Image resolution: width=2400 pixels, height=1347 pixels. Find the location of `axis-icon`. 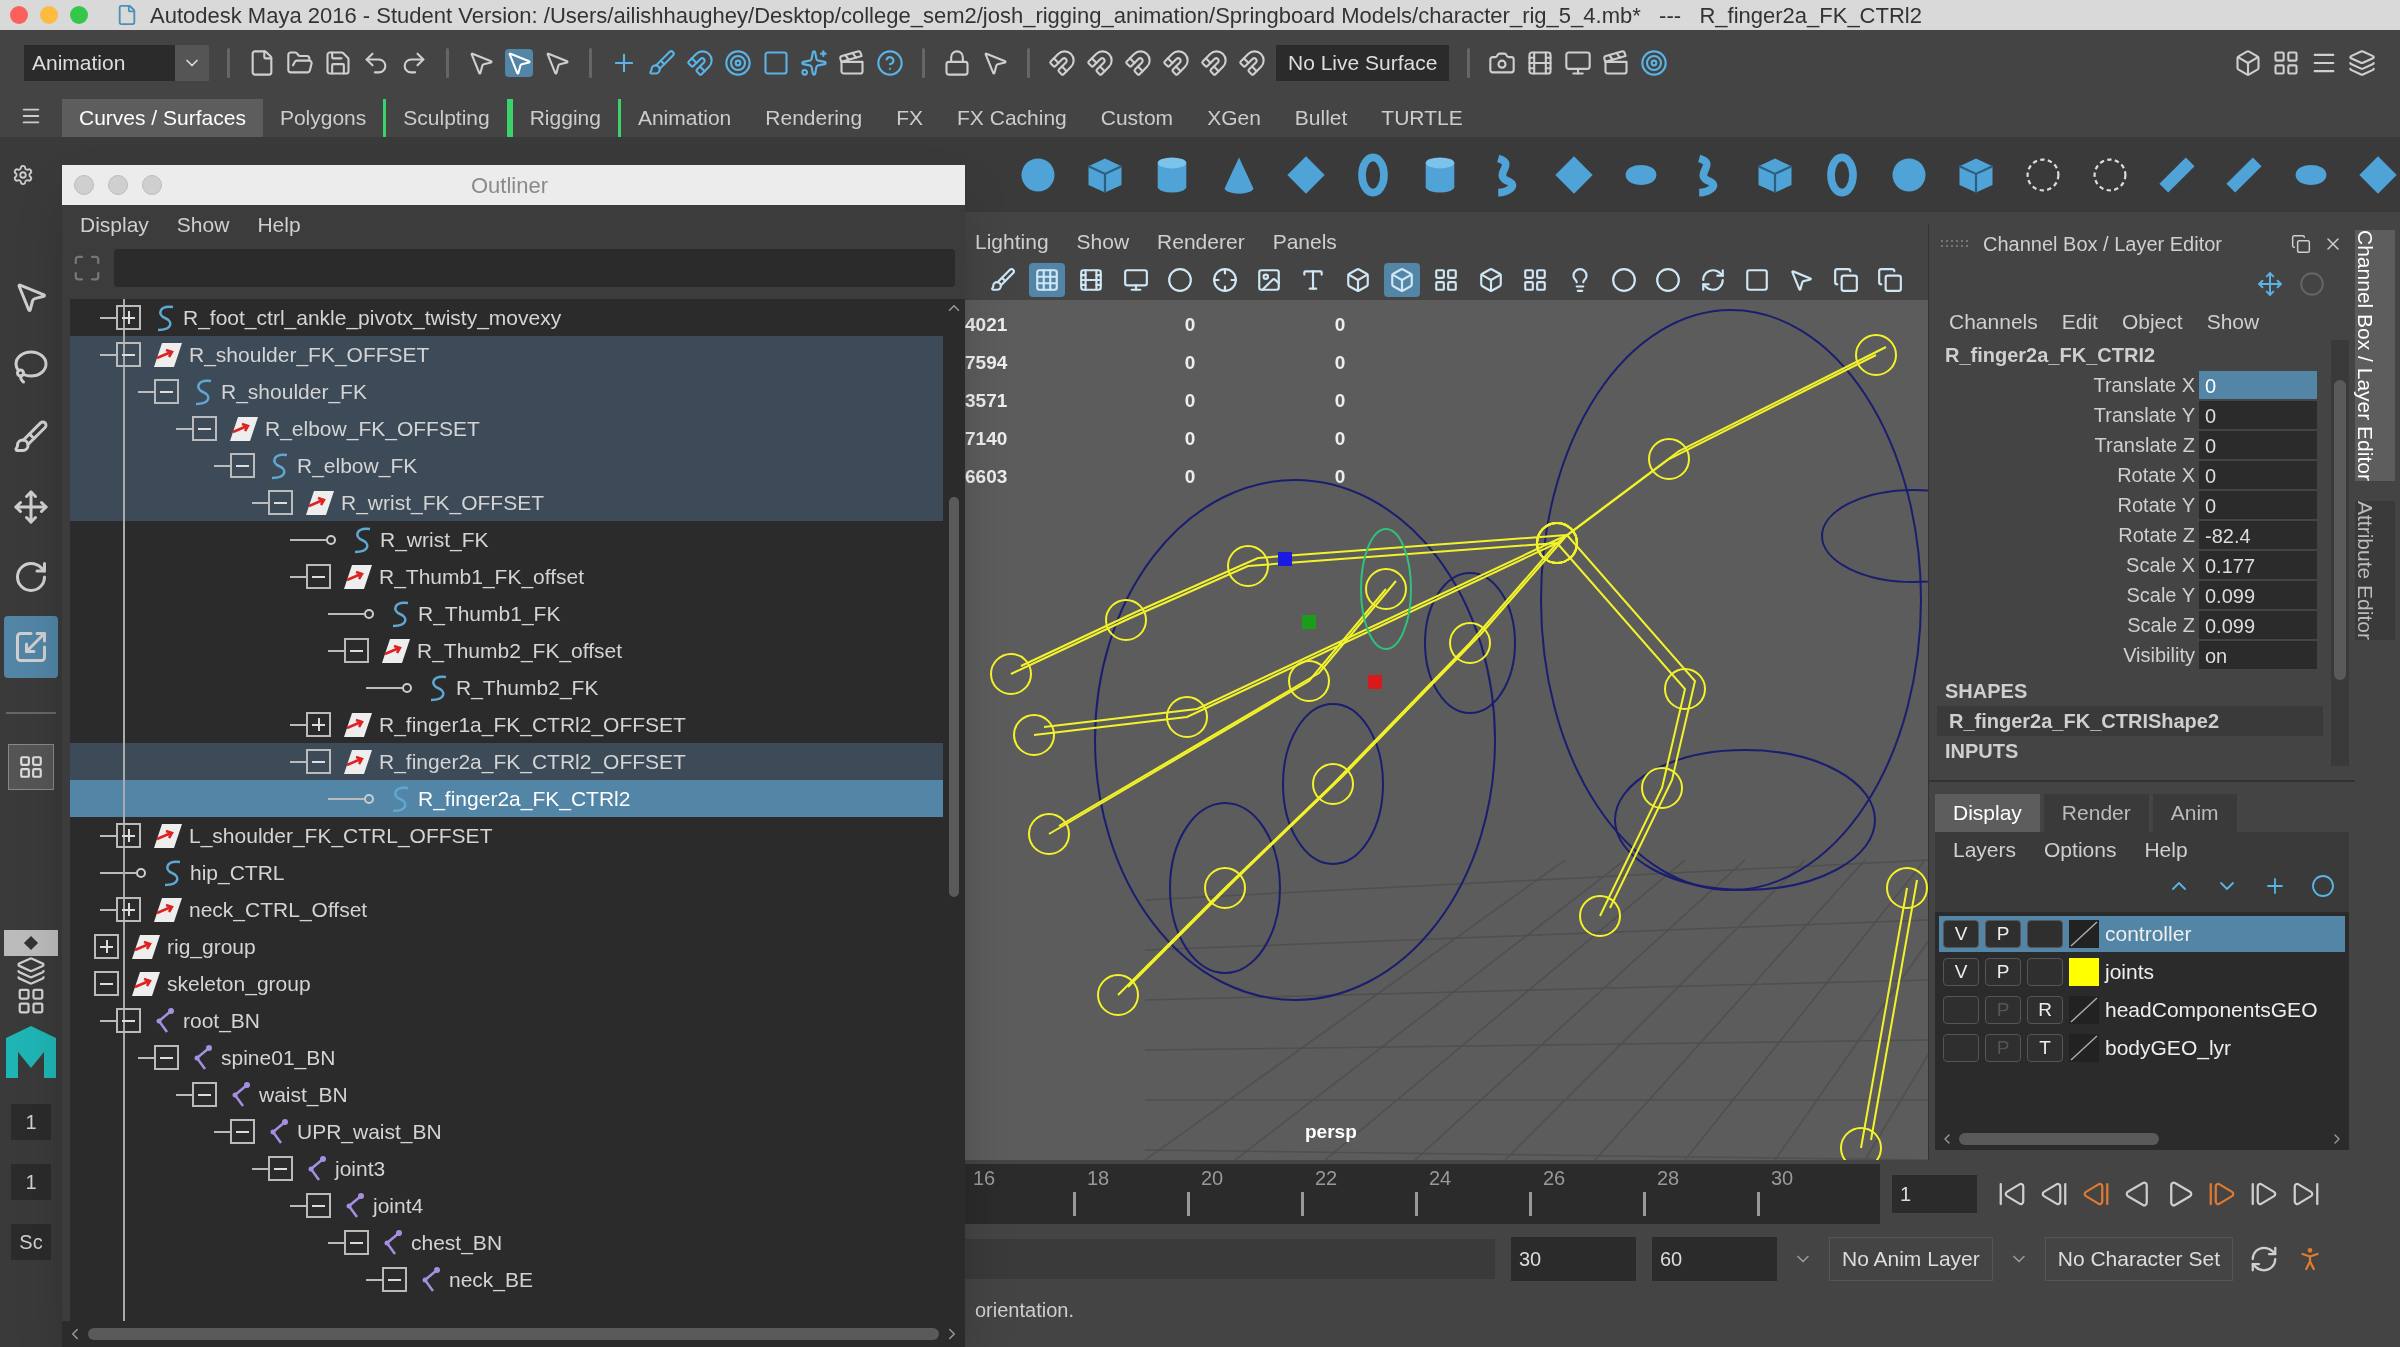

axis-icon is located at coordinates (2270, 284).